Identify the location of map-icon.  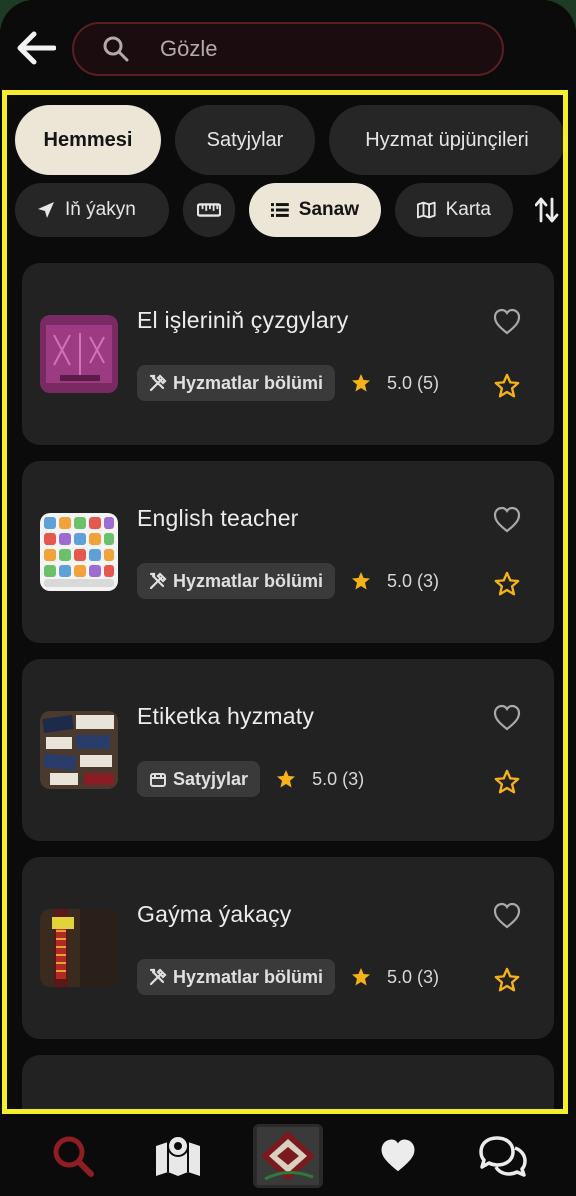
(426, 210).